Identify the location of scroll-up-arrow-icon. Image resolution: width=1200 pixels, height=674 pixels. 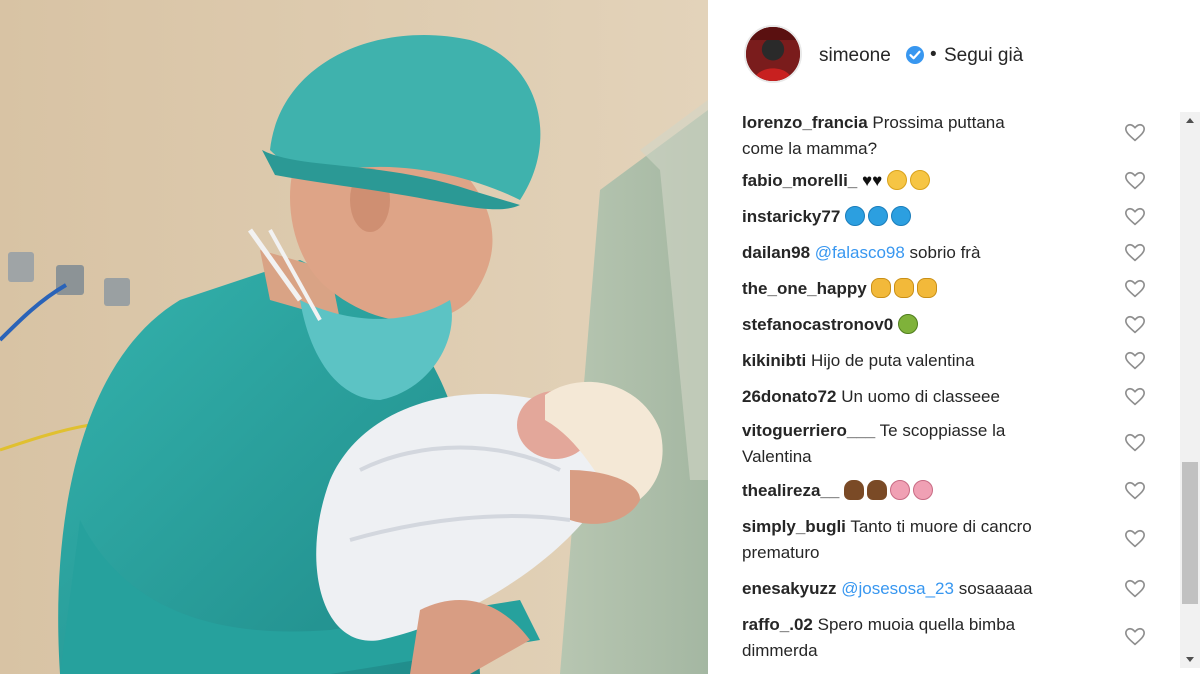
(1190, 121).